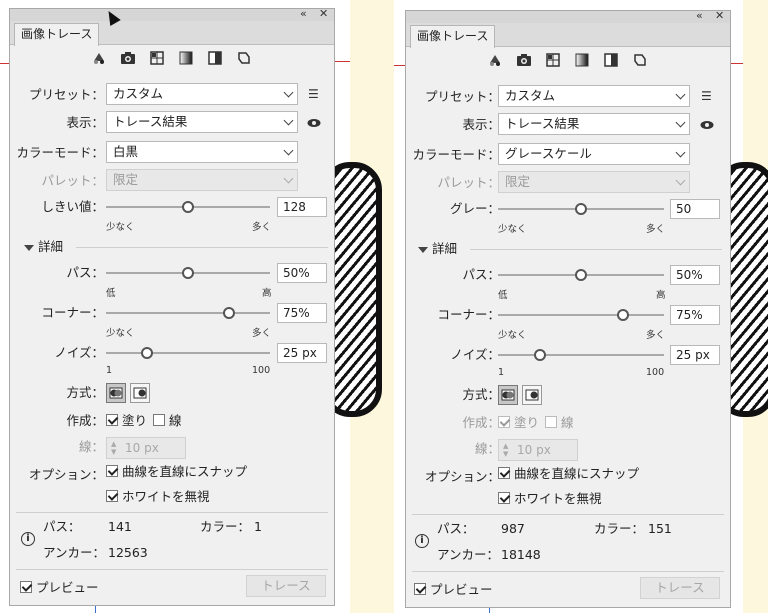  What do you see at coordinates (28, 539) in the screenshot?
I see `info-icon: i` at bounding box center [28, 539].